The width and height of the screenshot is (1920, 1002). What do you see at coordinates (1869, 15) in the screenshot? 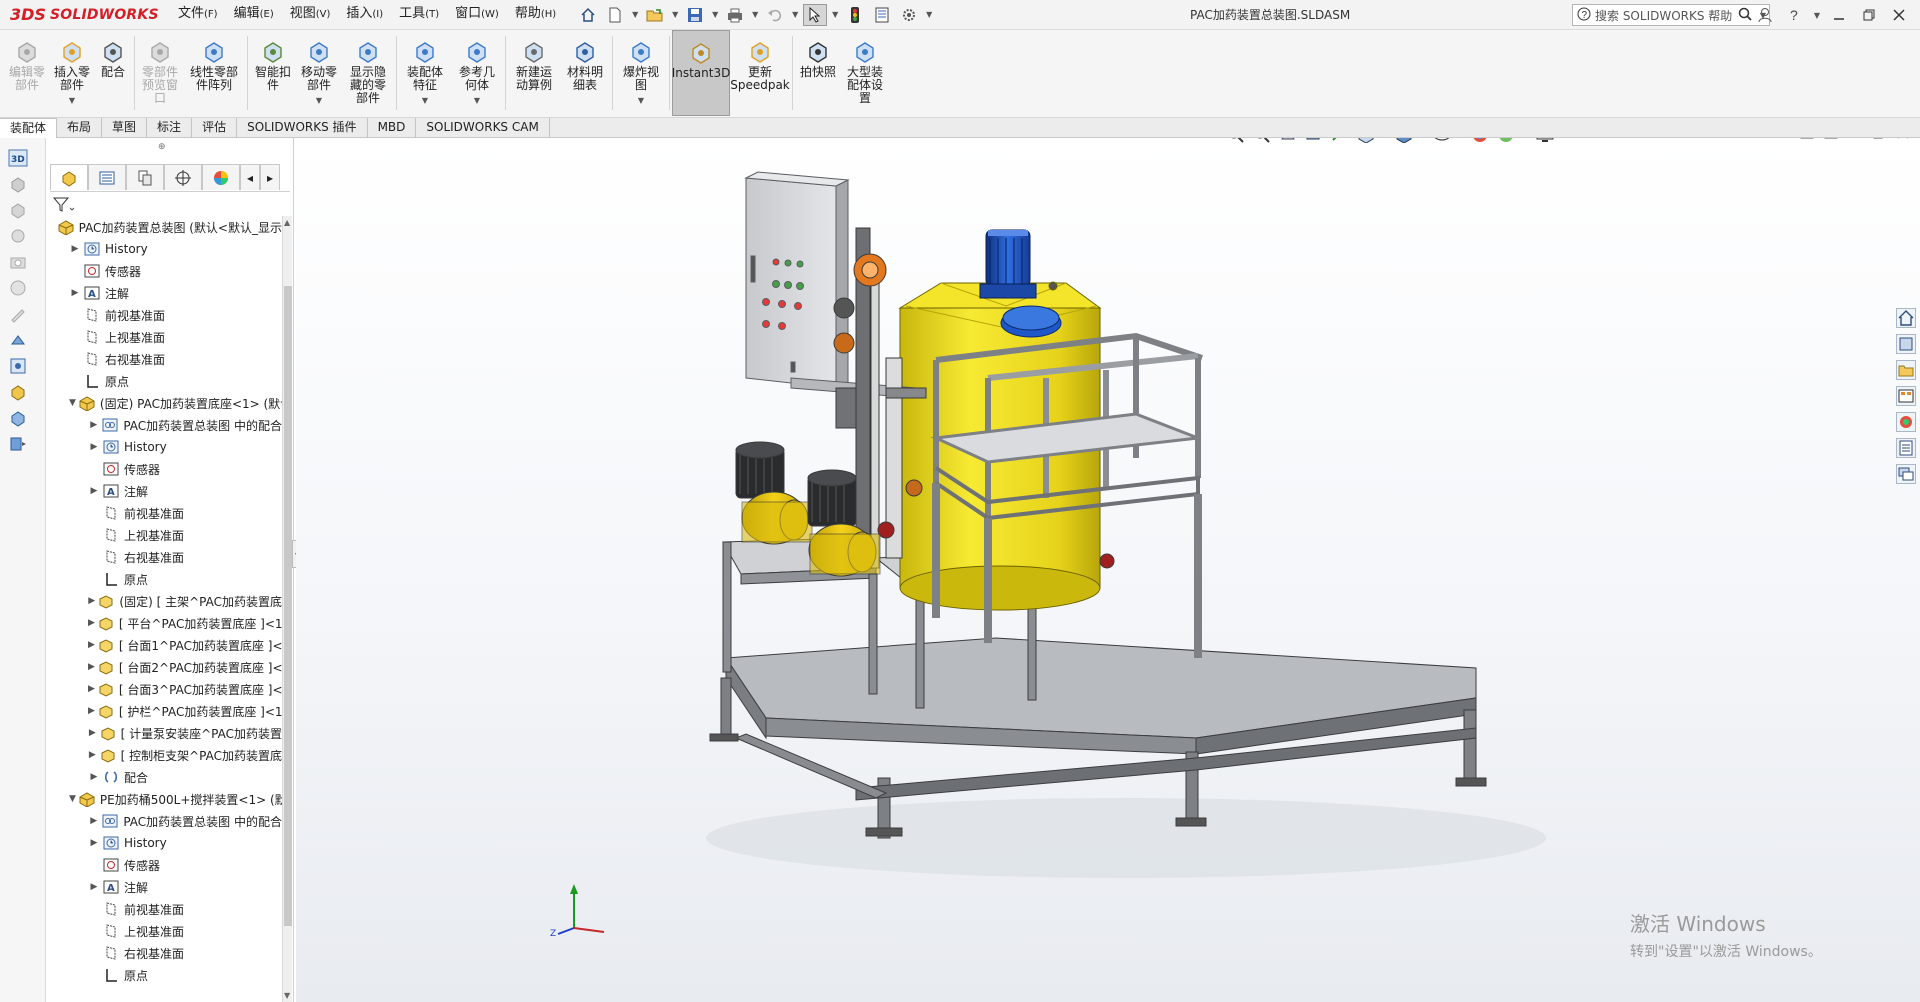
I see `restore-icon` at bounding box center [1869, 15].